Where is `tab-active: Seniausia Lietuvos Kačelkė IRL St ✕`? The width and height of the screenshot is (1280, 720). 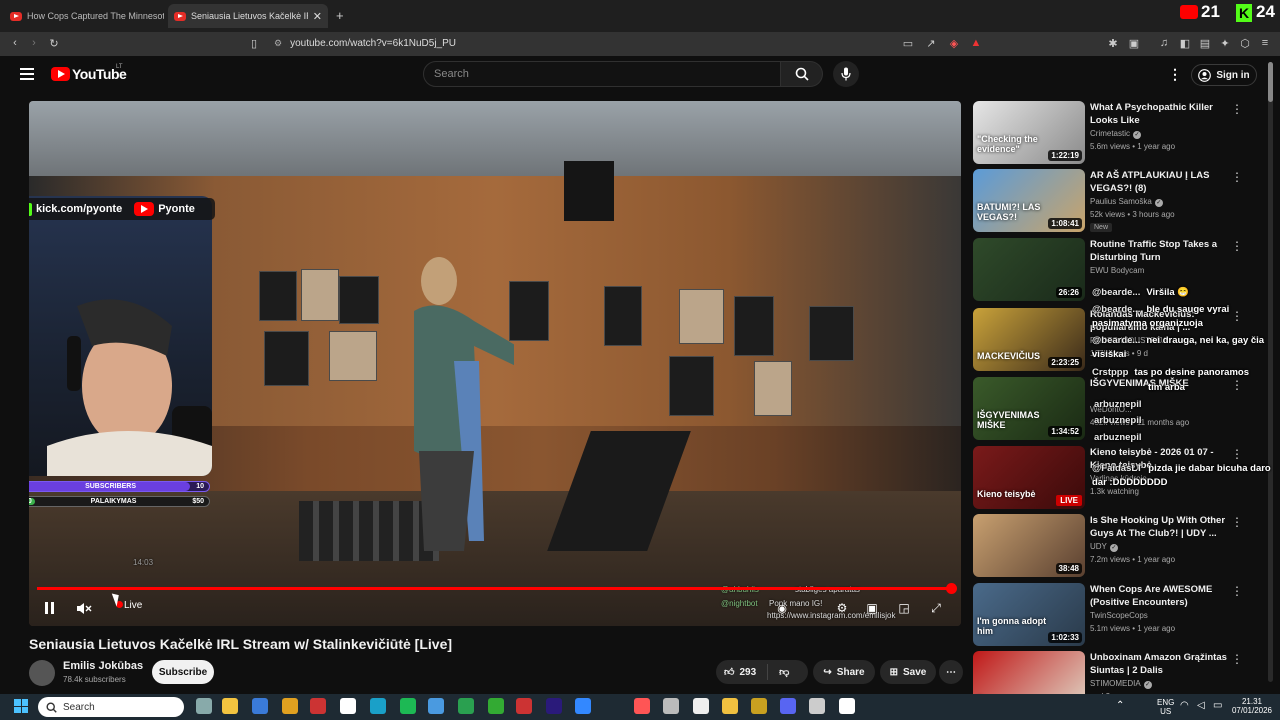 tab-active: Seniausia Lietuvos Kačelkė IRL St ✕ is located at coordinates (248, 16).